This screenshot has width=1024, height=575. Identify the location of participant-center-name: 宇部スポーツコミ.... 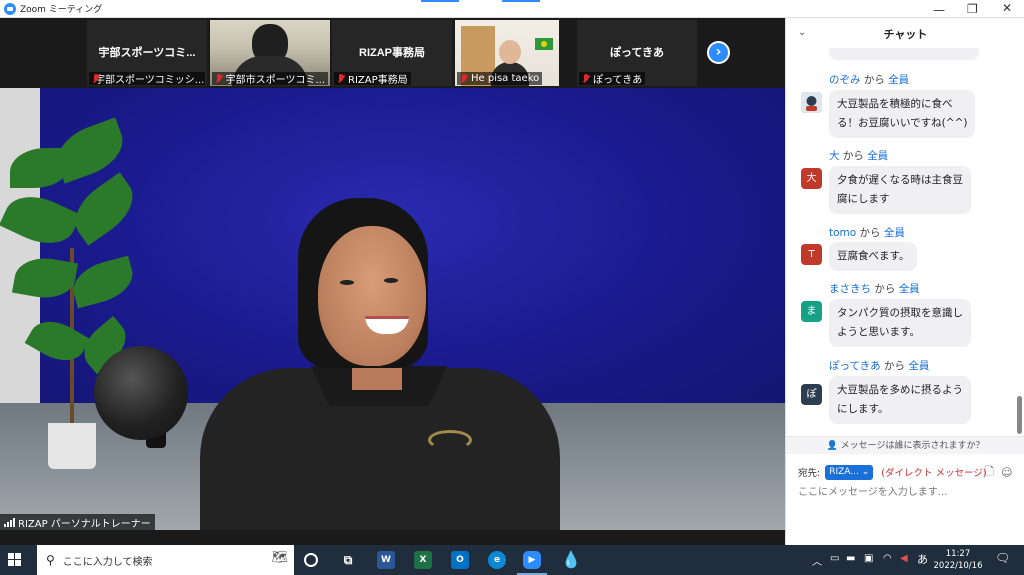
(147, 53).